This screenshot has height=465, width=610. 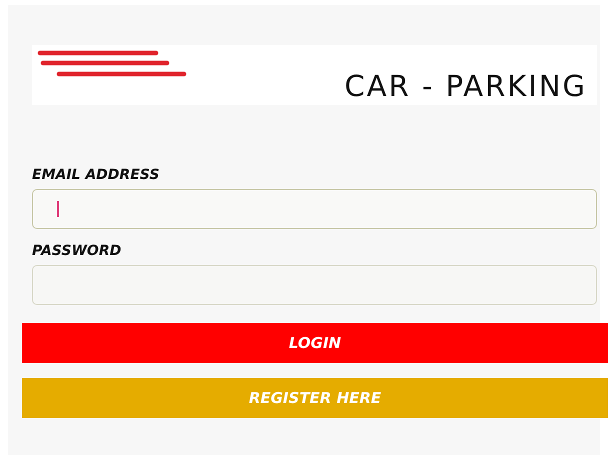 What do you see at coordinates (96, 175) in the screenshot?
I see `field-label: EMAIL ADDRESS` at bounding box center [96, 175].